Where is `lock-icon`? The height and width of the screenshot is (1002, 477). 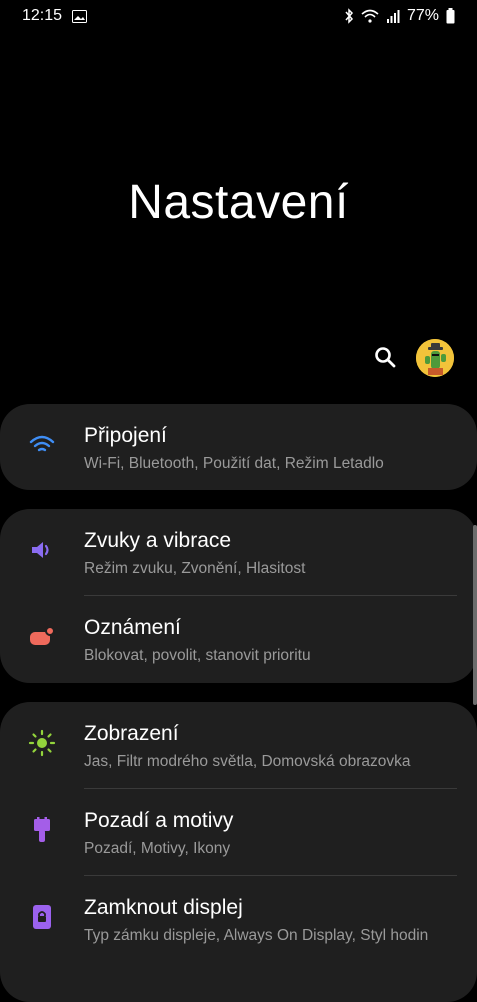 lock-icon is located at coordinates (42, 917).